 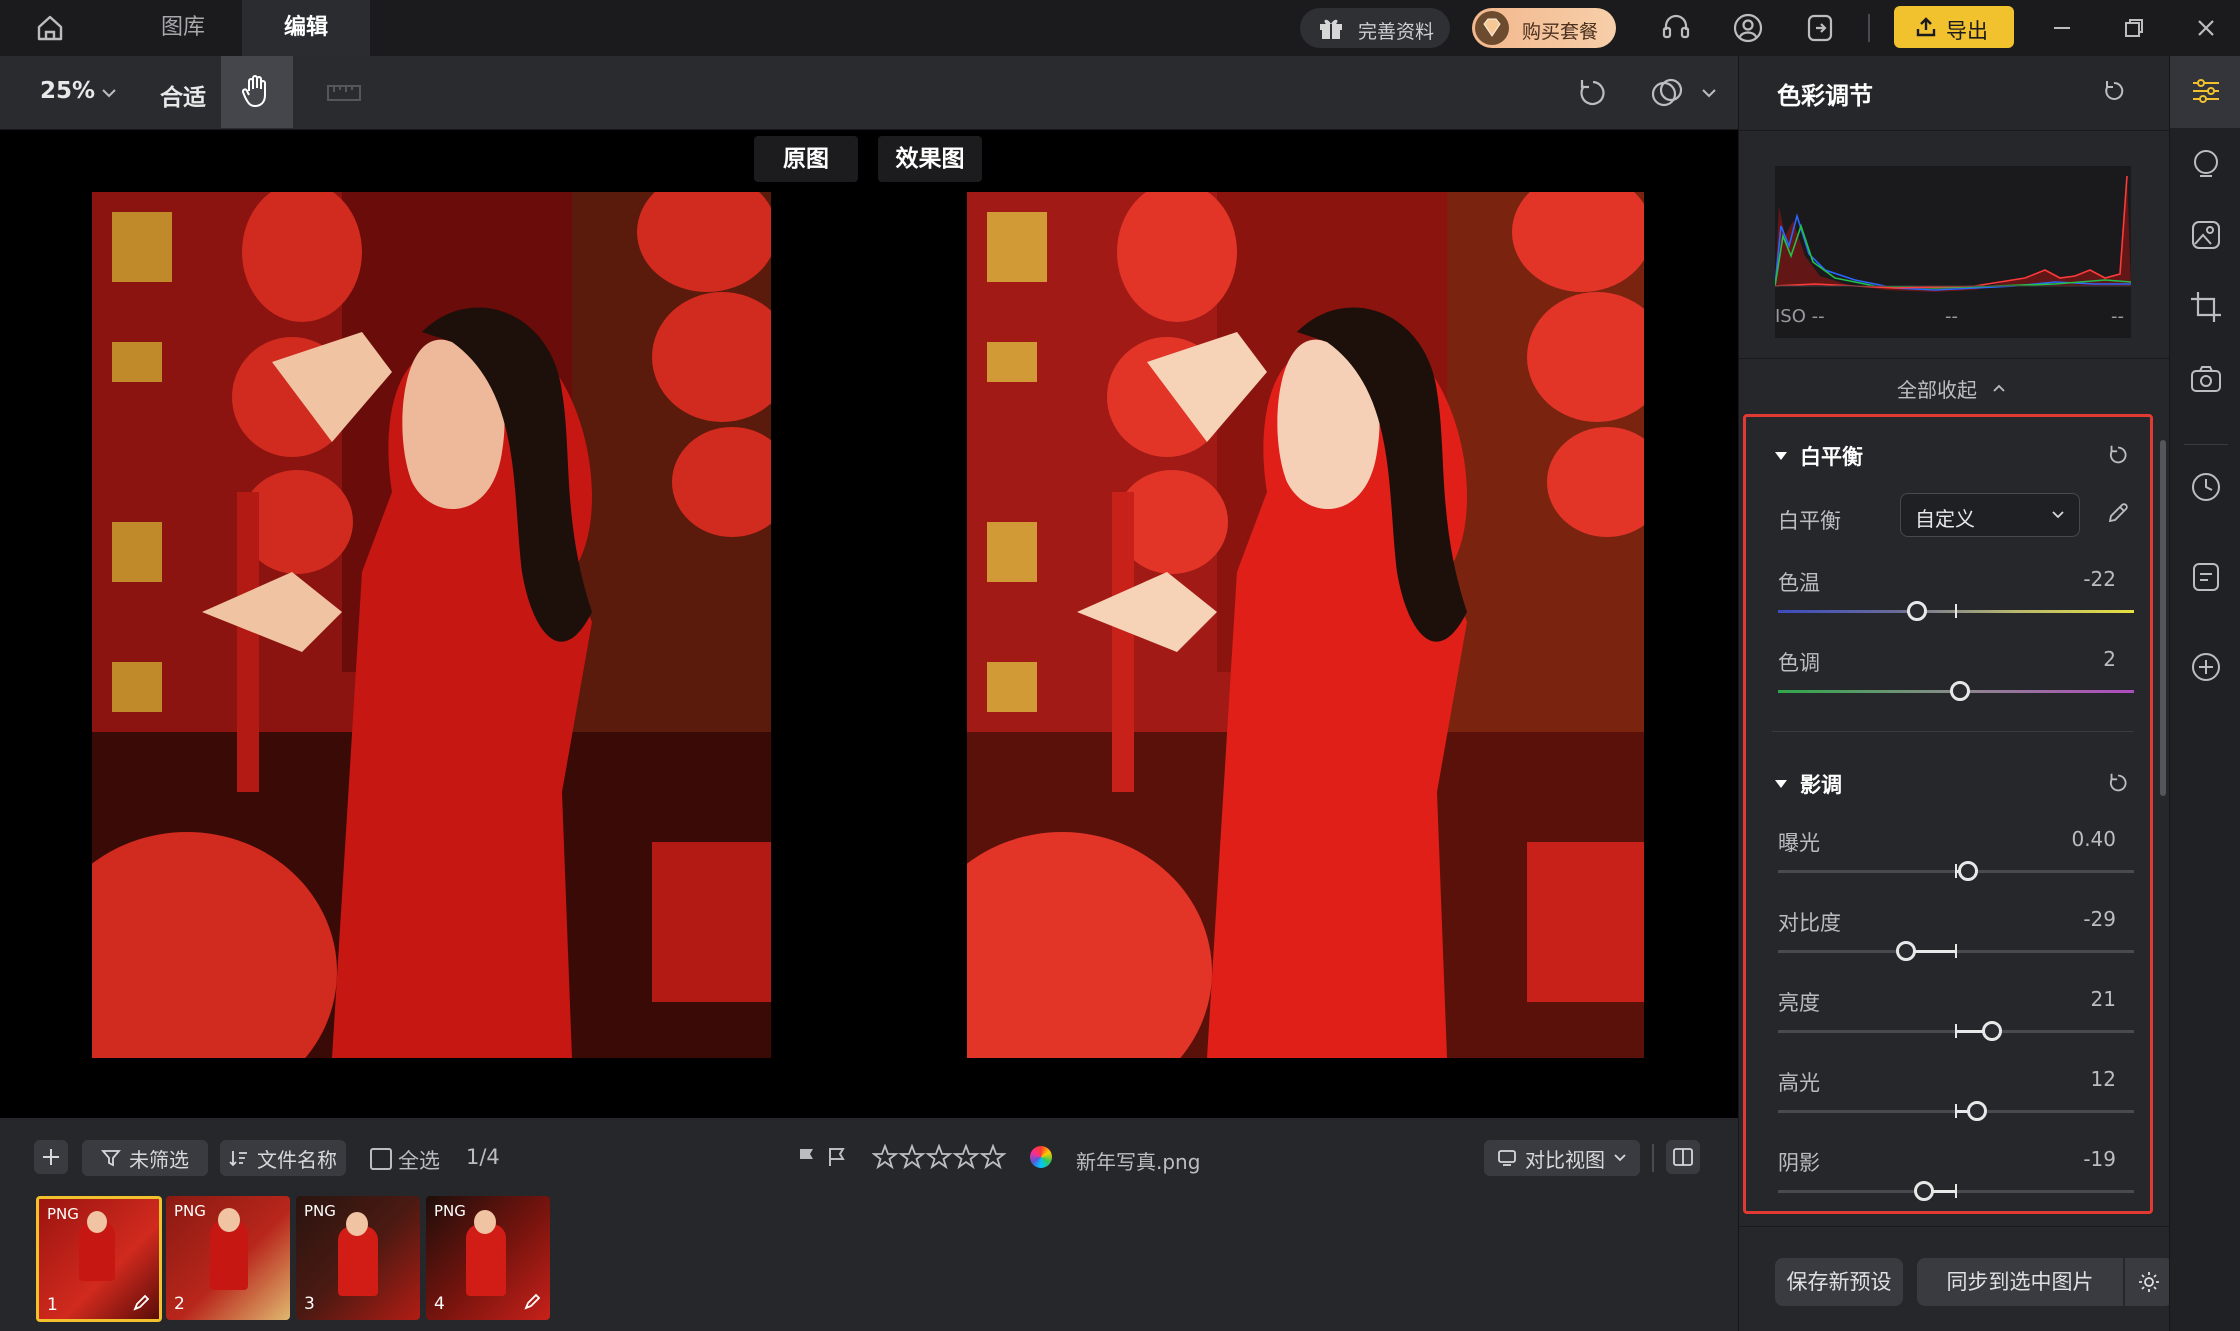 I want to click on white-balance-label: 白平衡, so click(x=1809, y=521).